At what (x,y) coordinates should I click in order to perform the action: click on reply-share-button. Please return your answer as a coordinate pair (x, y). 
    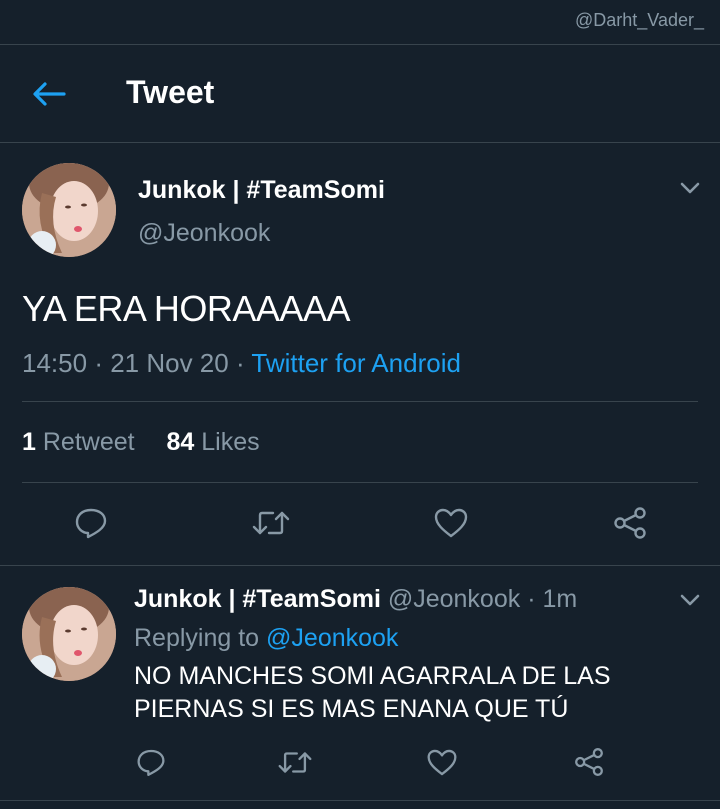
    Looking at the image, I should click on (589, 762).